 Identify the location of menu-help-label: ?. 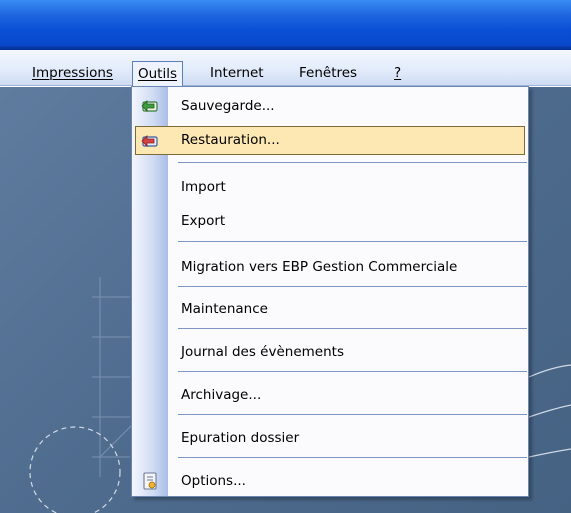
(398, 73).